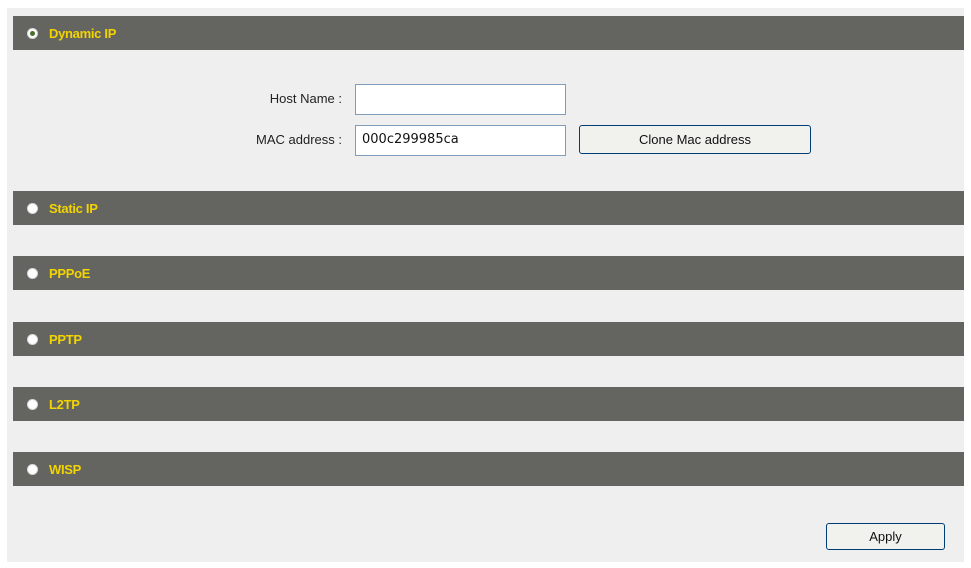 The height and width of the screenshot is (568, 971). What do you see at coordinates (70, 273) in the screenshot?
I see `section-label-pppoe: PPPoE` at bounding box center [70, 273].